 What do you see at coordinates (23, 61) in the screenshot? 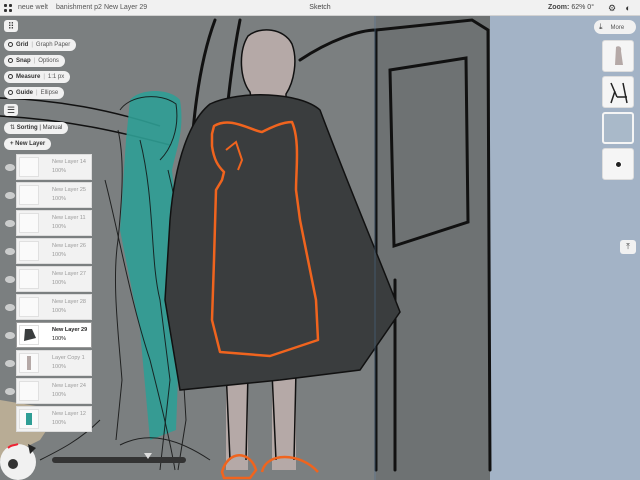
I see `snap-label: Snap` at bounding box center [23, 61].